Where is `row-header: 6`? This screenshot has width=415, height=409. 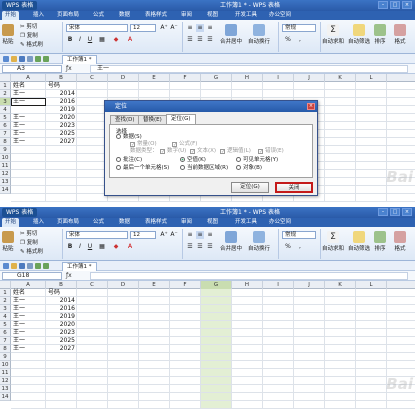 row-header: 6 is located at coordinates (5, 333).